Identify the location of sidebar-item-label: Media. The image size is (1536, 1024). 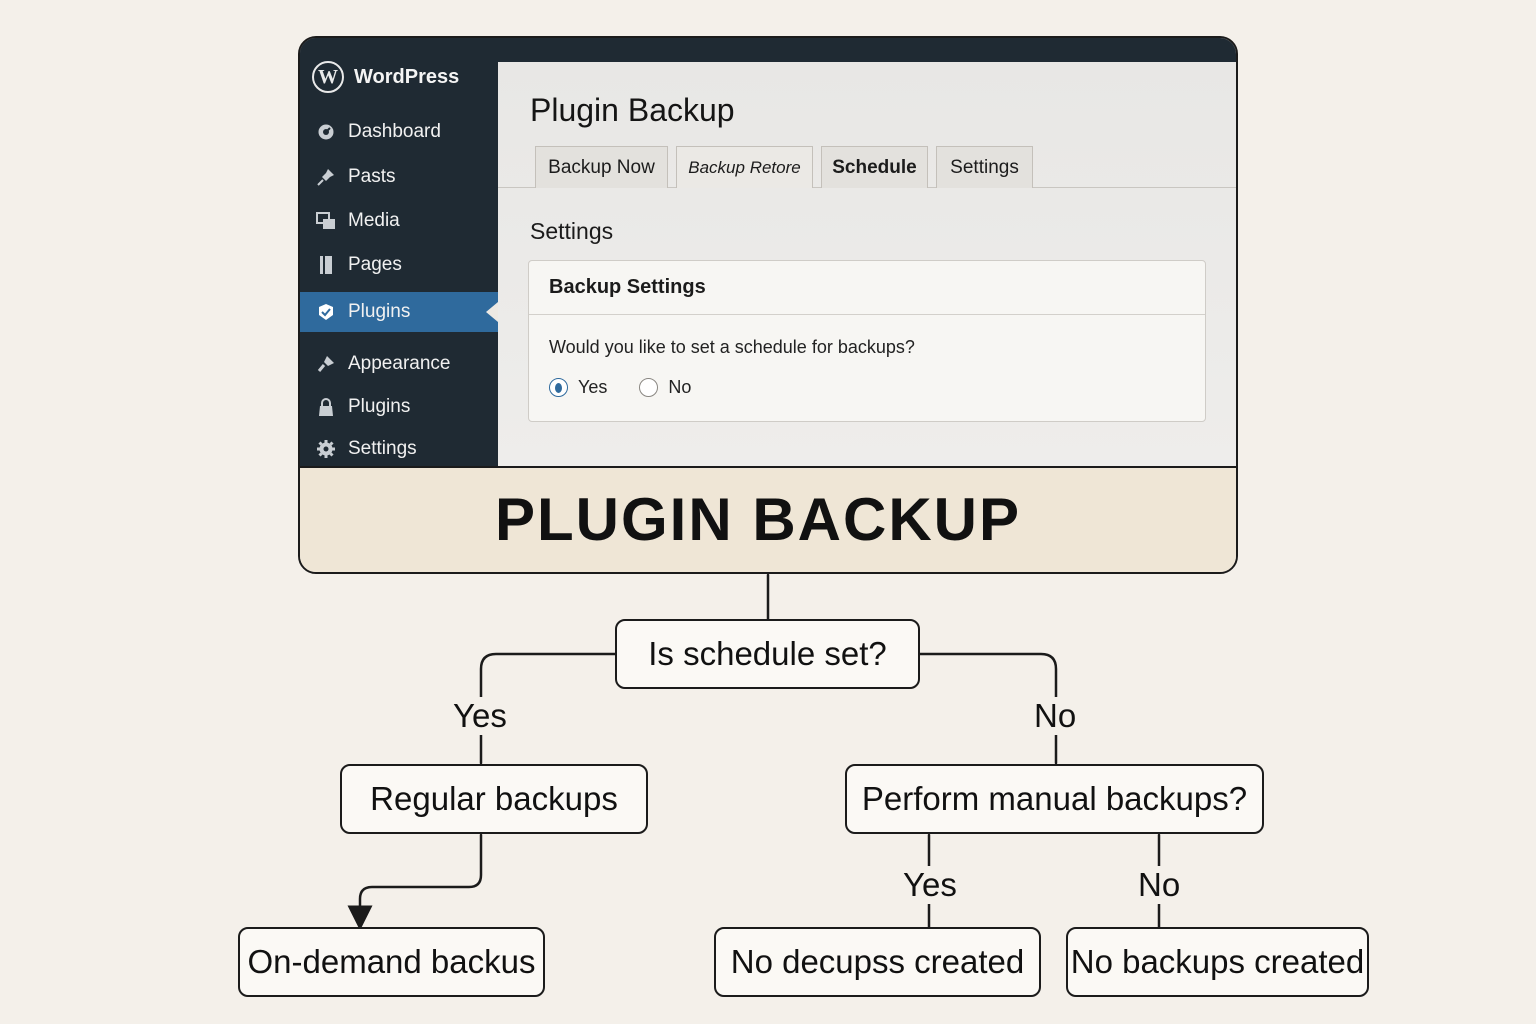
(374, 220).